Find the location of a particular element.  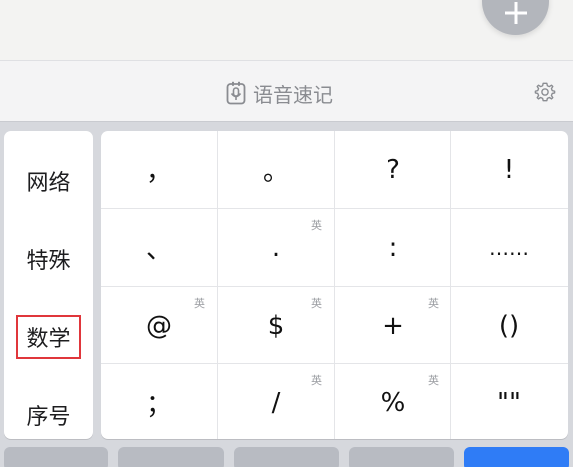

symbol-key: % 英 is located at coordinates (393, 401).